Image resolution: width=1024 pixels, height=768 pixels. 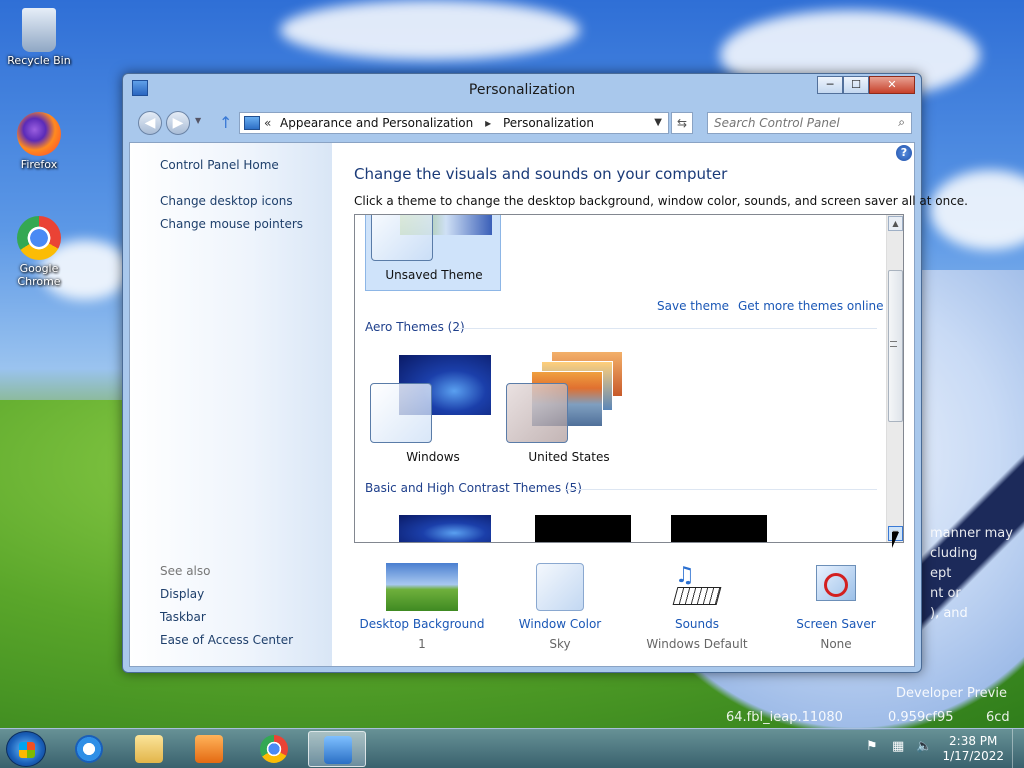 What do you see at coordinates (682, 123) in the screenshot?
I see `refresh-button: ⇆` at bounding box center [682, 123].